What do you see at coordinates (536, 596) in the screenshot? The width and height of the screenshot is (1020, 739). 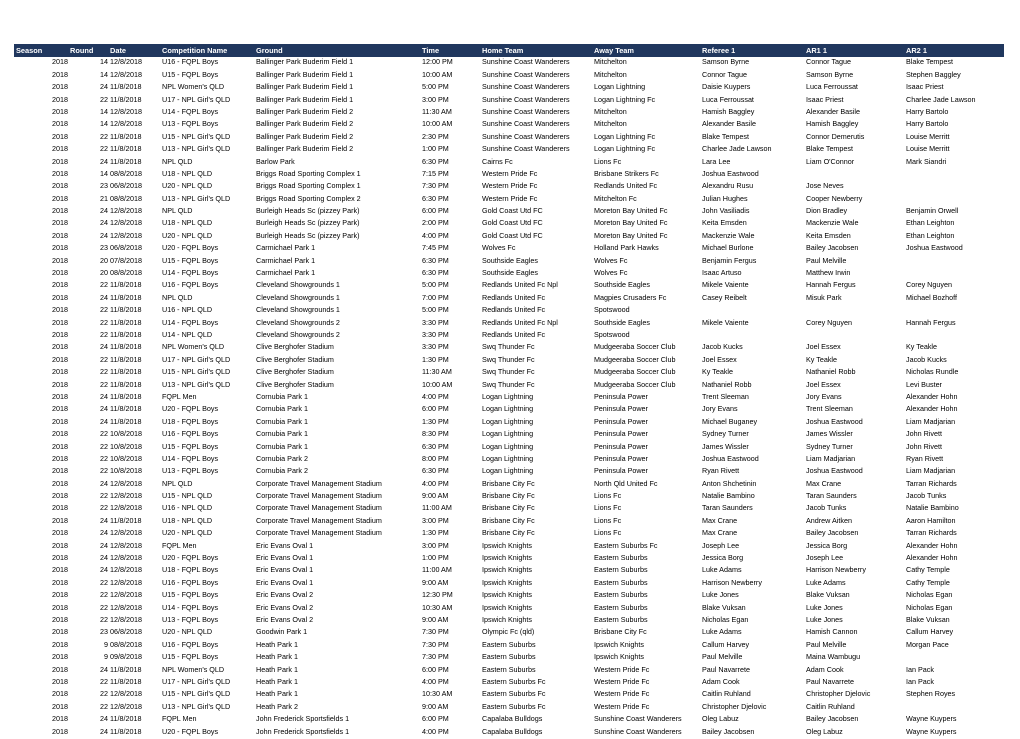 I see `cell-home: Ipswich Knights` at bounding box center [536, 596].